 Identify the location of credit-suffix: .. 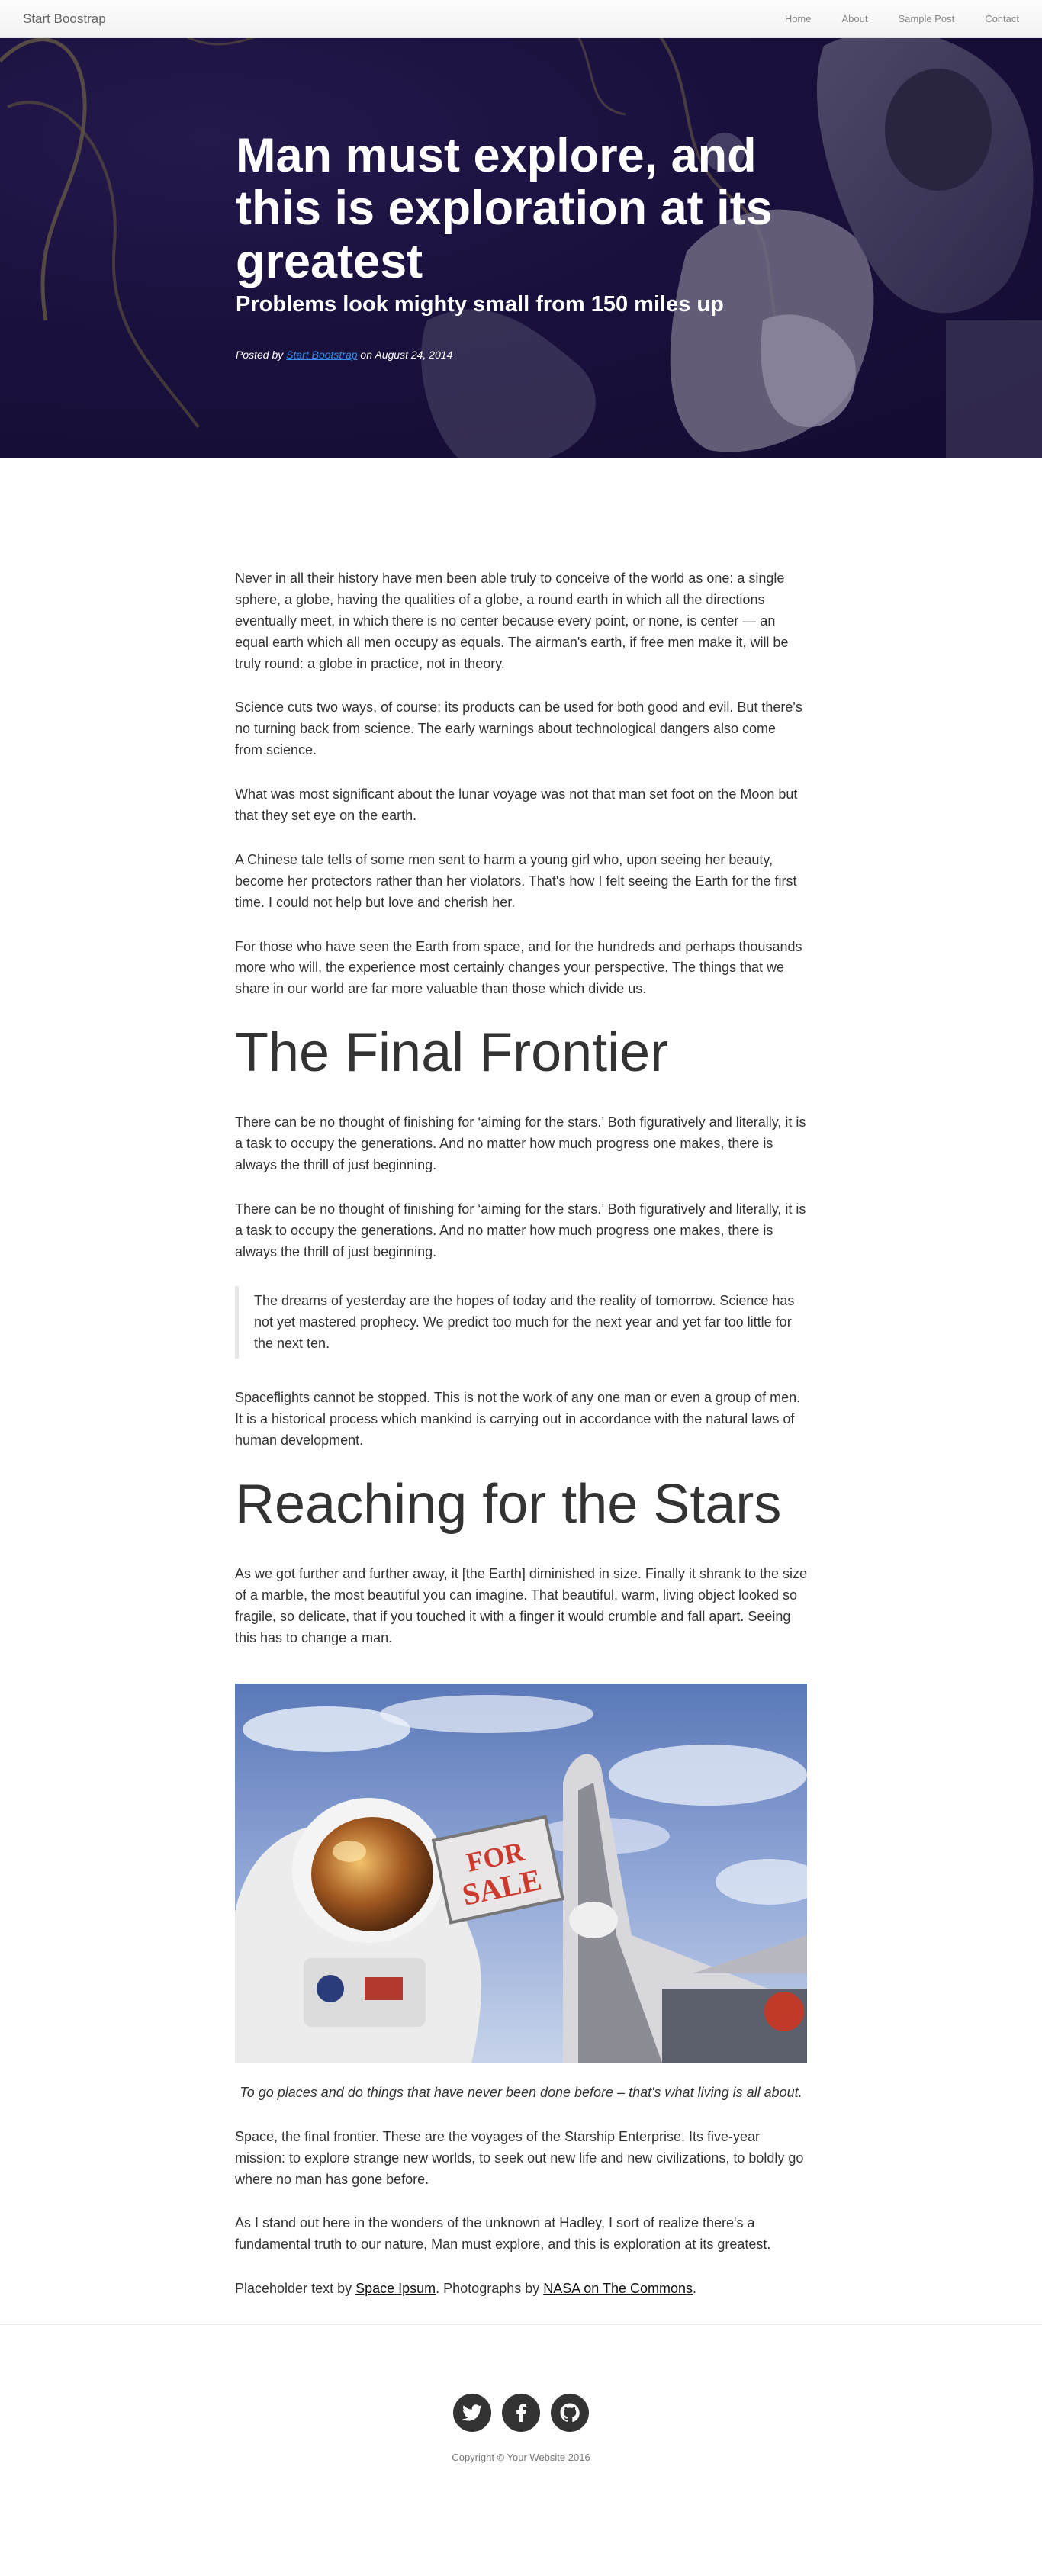
(695, 2289).